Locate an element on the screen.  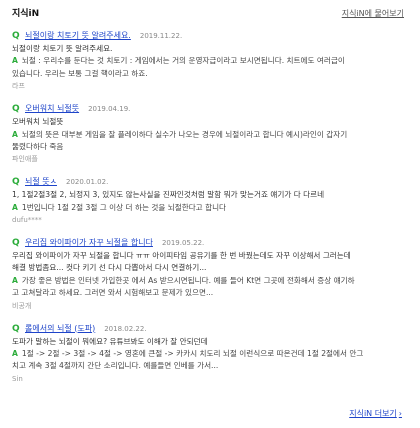
panel-header: 지식iN 지식iN에 물어보기 is located at coordinates (208, 15).